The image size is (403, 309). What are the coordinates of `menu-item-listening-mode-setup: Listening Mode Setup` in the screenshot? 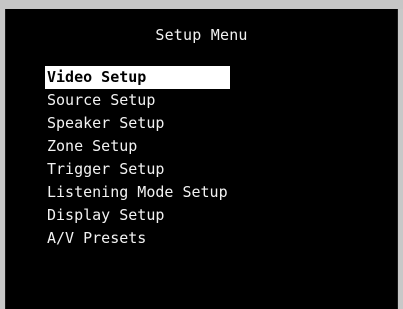 It's located at (137, 192).